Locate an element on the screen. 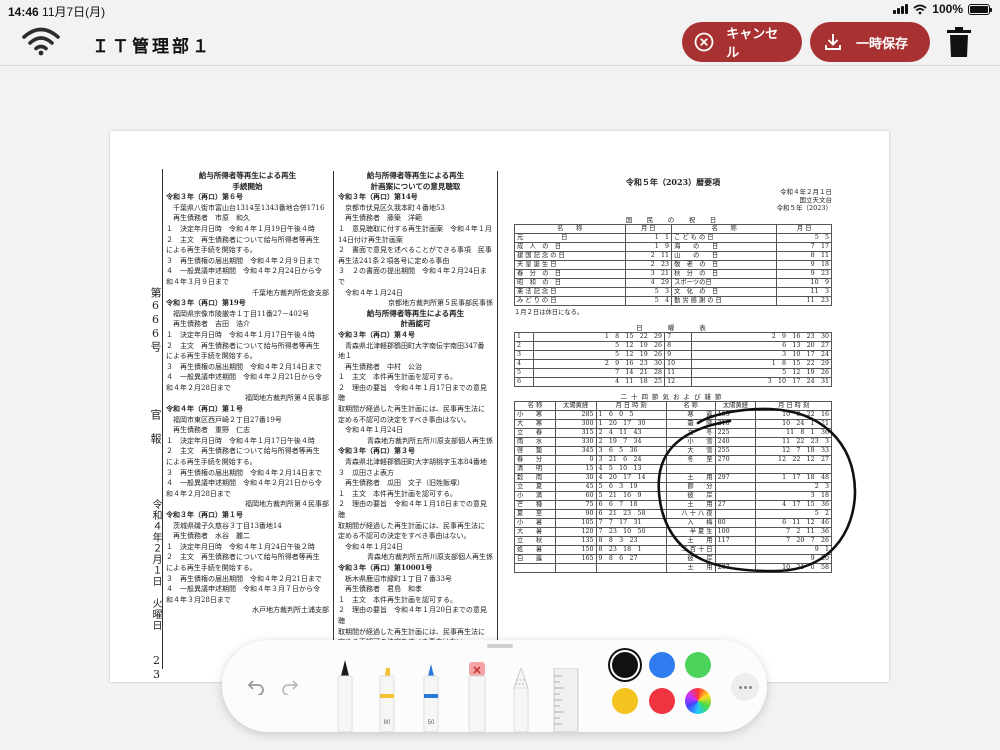 Image resolution: width=1000 pixels, height=750 pixels. status-time: 14:46 11月7日(月) is located at coordinates (57, 12).